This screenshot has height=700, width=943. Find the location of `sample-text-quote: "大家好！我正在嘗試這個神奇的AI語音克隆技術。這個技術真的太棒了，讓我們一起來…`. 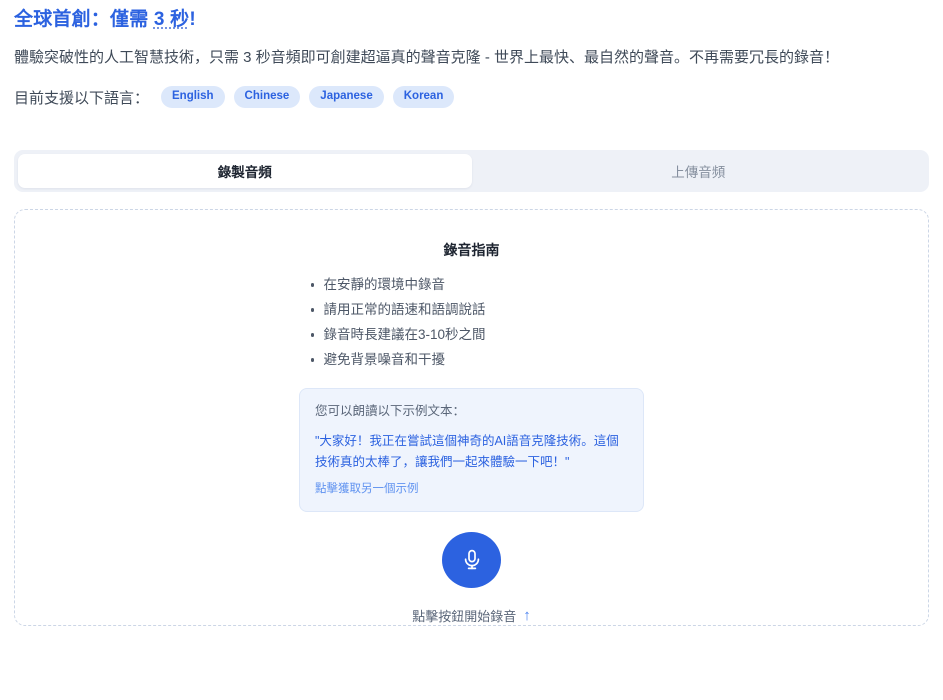

sample-text-quote: "大家好！我正在嘗試這個神奇的AI語音克隆技術。這個技術真的太棒了，讓我們一起來… is located at coordinates (467, 451).